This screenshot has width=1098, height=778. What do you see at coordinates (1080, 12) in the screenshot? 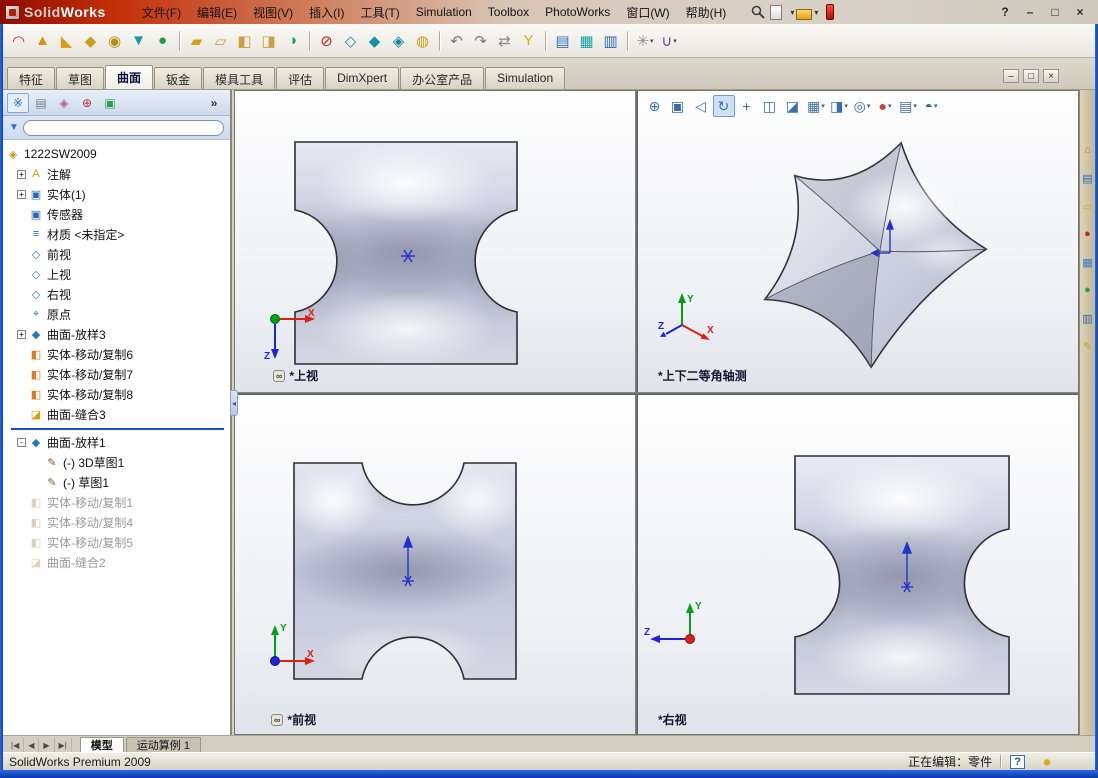
I see `close-button: ×` at bounding box center [1080, 12].